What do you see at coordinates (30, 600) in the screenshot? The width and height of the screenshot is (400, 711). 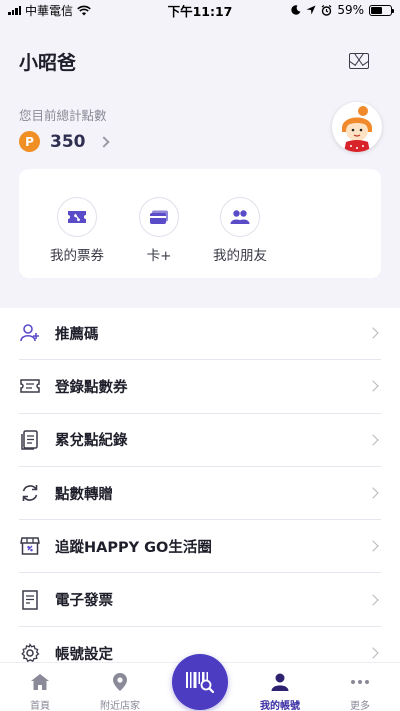 I see `invoice-icon` at bounding box center [30, 600].